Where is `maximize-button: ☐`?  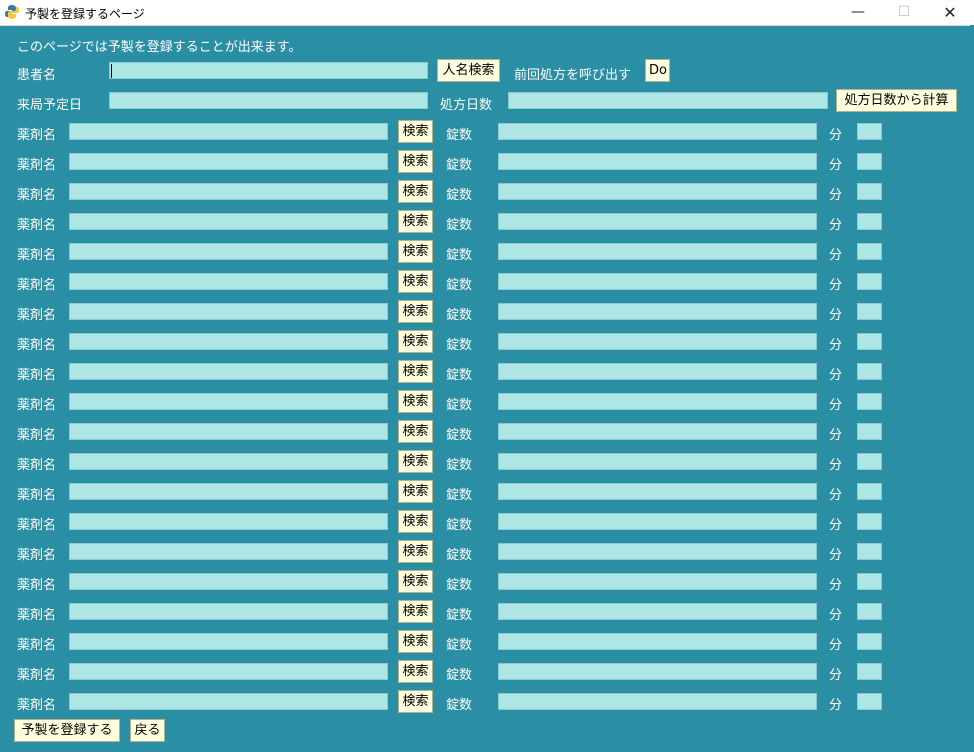 maximize-button: ☐ is located at coordinates (904, 12).